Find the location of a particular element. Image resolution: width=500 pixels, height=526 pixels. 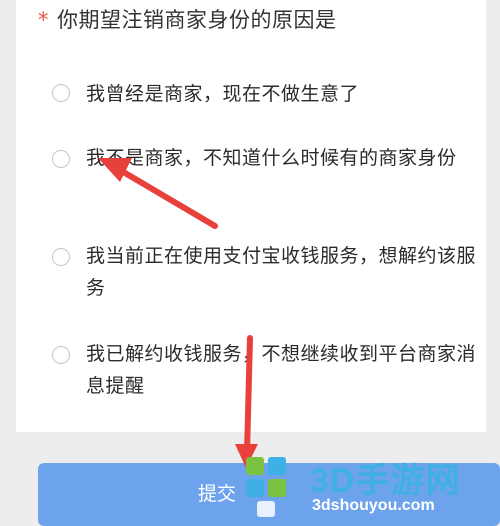

watermark-url: 3dshouyou.com is located at coordinates (373, 505).